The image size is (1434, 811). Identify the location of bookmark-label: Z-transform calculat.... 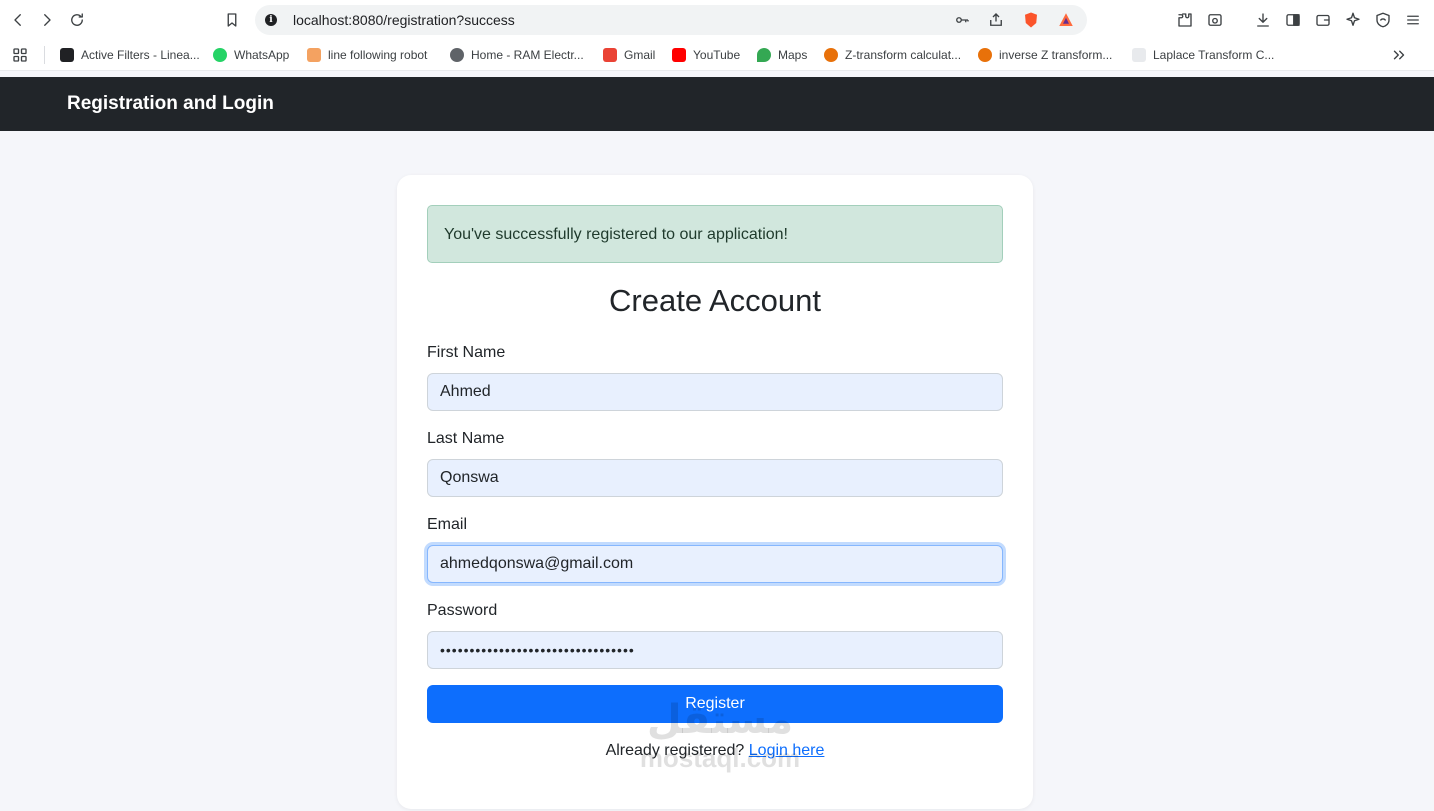
(903, 54).